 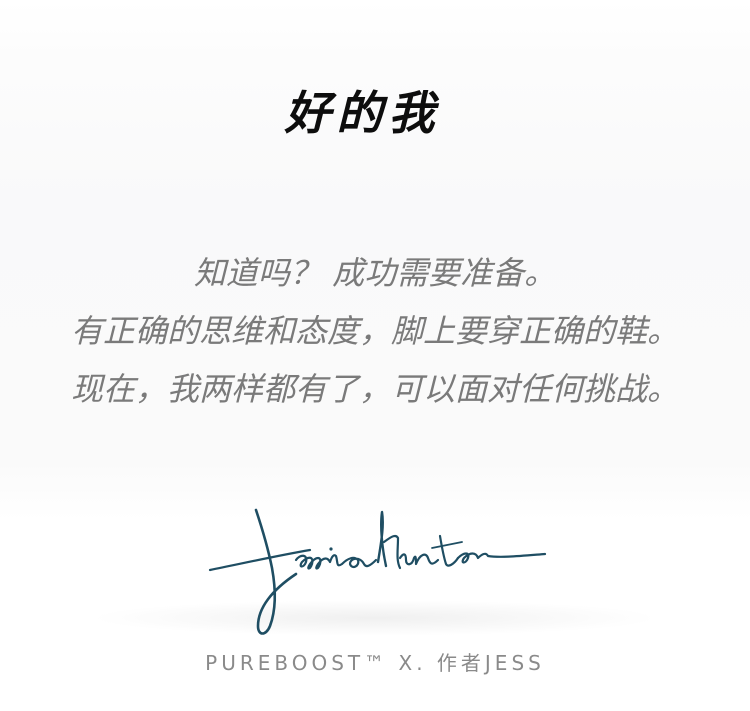 What do you see at coordinates (362, 113) in the screenshot?
I see `page-title: 好的我` at bounding box center [362, 113].